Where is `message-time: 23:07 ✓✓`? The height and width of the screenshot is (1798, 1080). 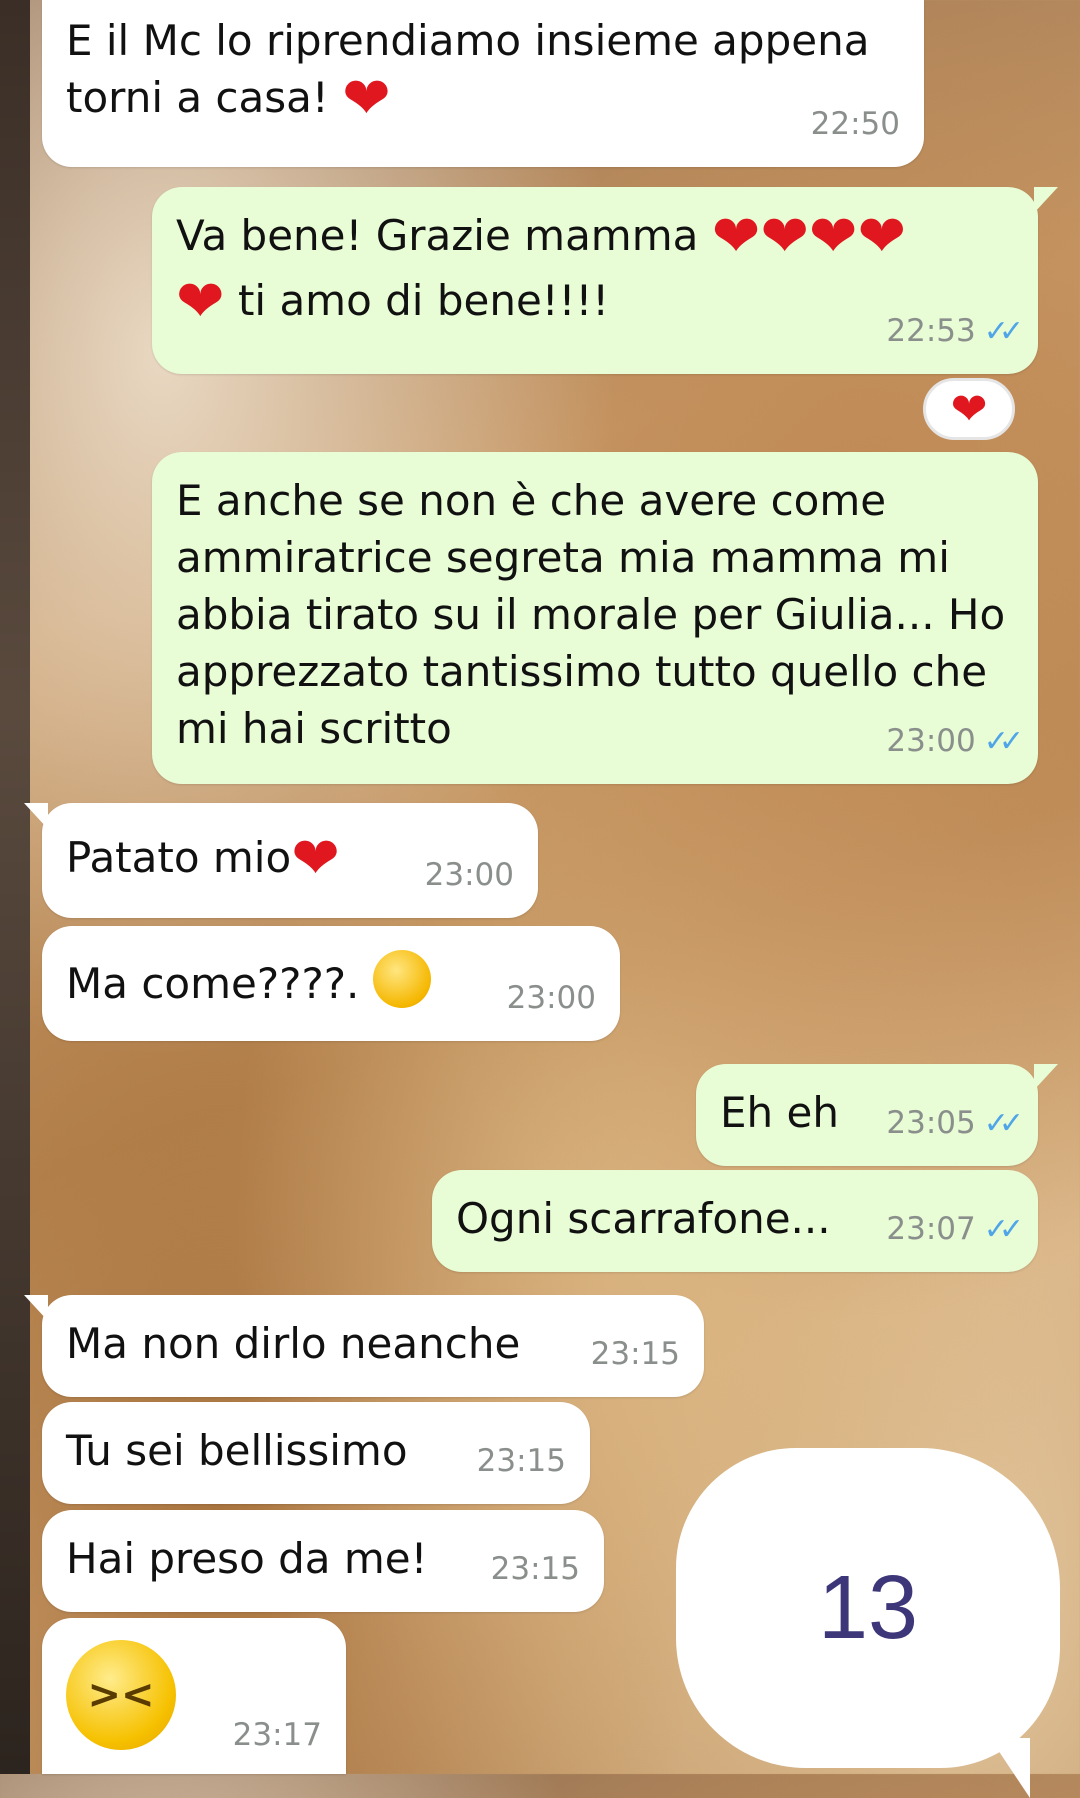
message-time: 23:07 ✓✓ is located at coordinates (955, 1229).